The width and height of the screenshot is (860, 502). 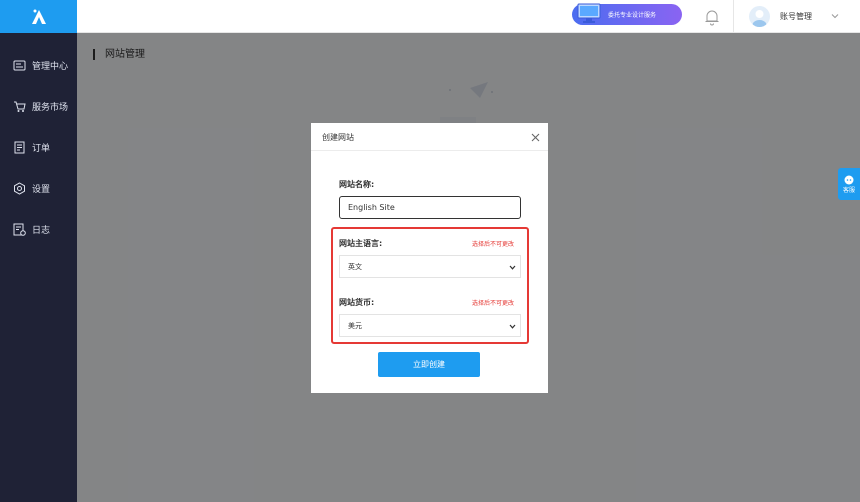 What do you see at coordinates (733, 16) in the screenshot?
I see `header-divider` at bounding box center [733, 16].